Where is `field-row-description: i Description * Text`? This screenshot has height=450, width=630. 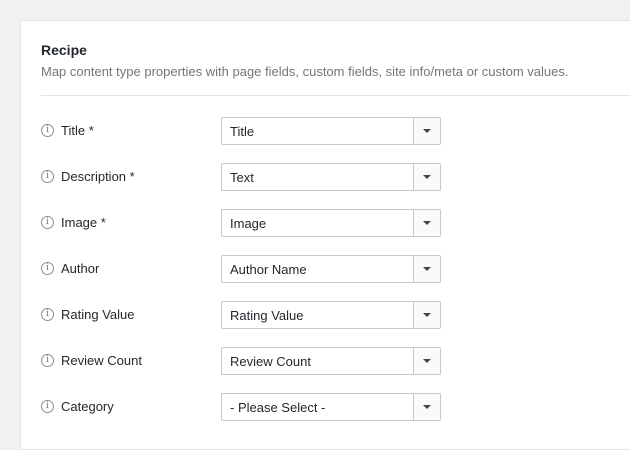 field-row-description: i Description * Text is located at coordinates (335, 177).